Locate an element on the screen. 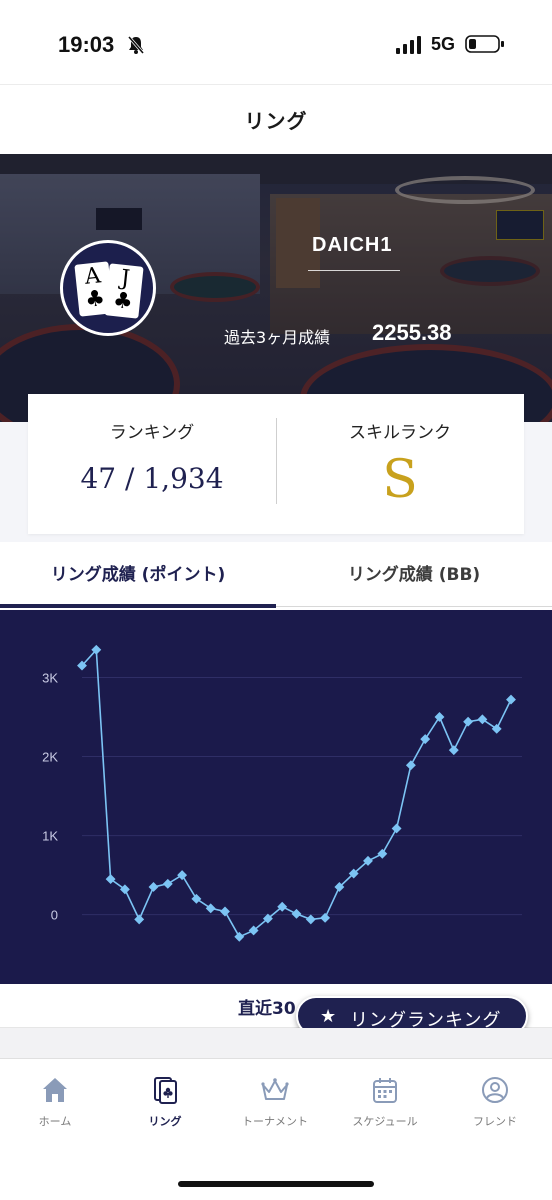  performance-value: 2255.38 is located at coordinates (412, 332).